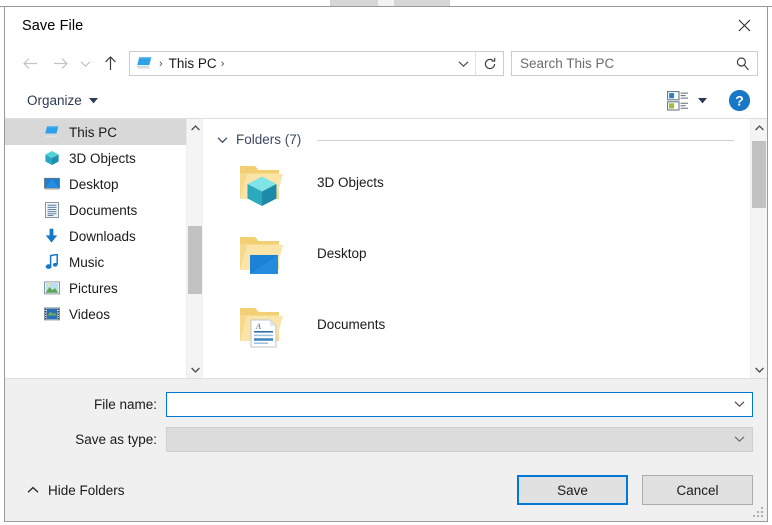 This screenshot has width=772, height=525. Describe the element at coordinates (476, 133) in the screenshot. I see `folders-group-header: Folders (7)` at that location.